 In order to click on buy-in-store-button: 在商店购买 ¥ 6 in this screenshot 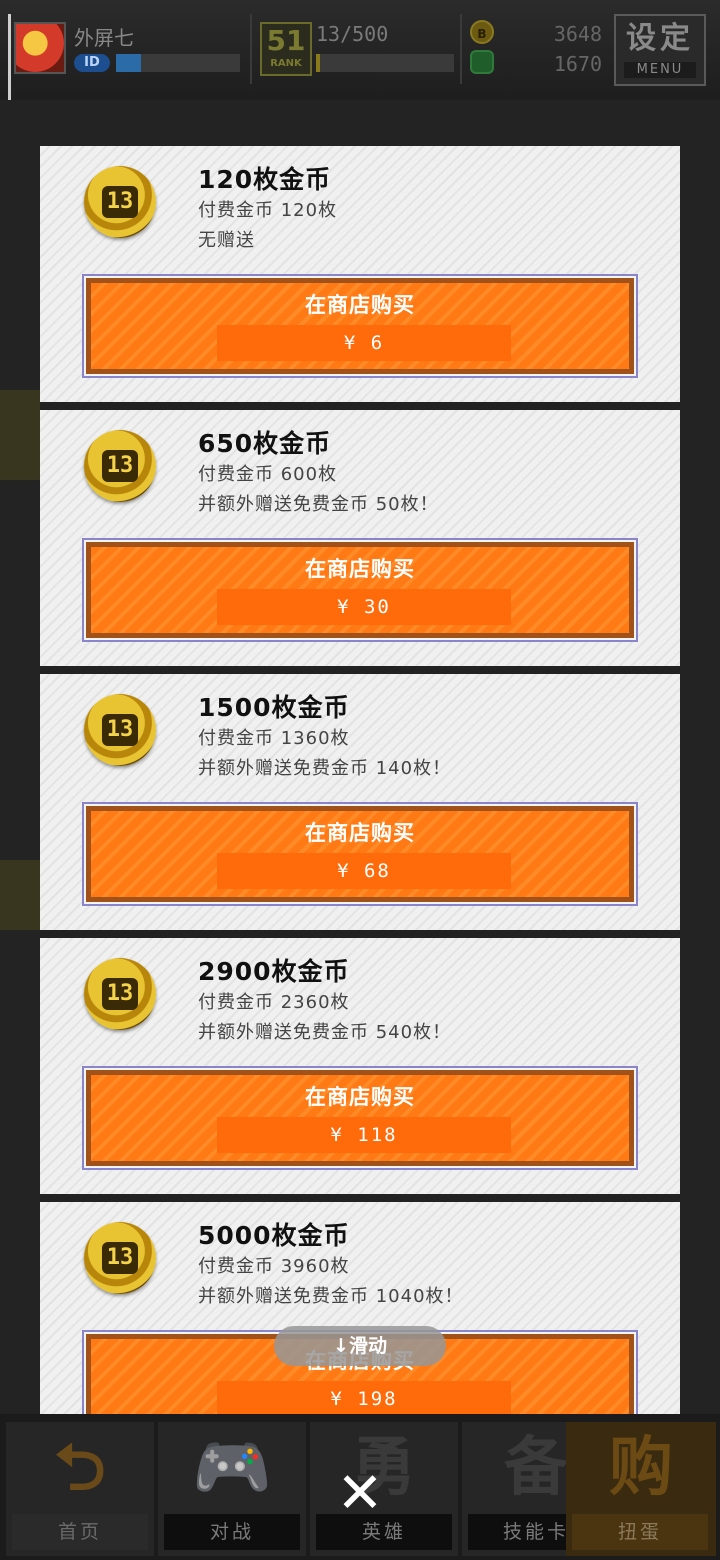, I will do `click(360, 326)`.